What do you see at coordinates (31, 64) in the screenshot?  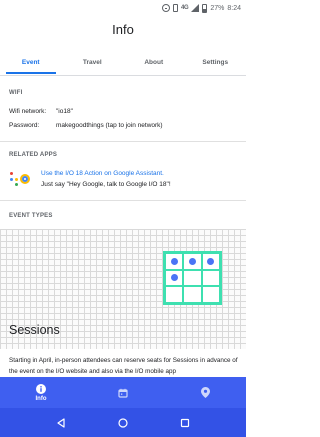 I see `tab-event: Event` at bounding box center [31, 64].